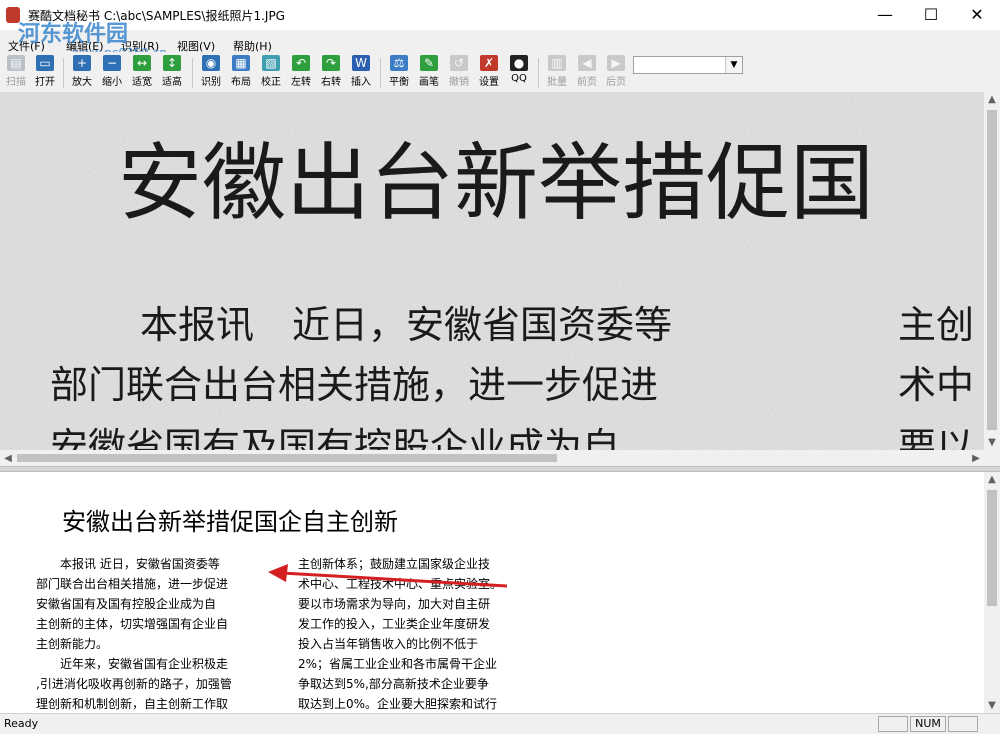  I want to click on settings-tools-icon: ✗, so click(489, 63).